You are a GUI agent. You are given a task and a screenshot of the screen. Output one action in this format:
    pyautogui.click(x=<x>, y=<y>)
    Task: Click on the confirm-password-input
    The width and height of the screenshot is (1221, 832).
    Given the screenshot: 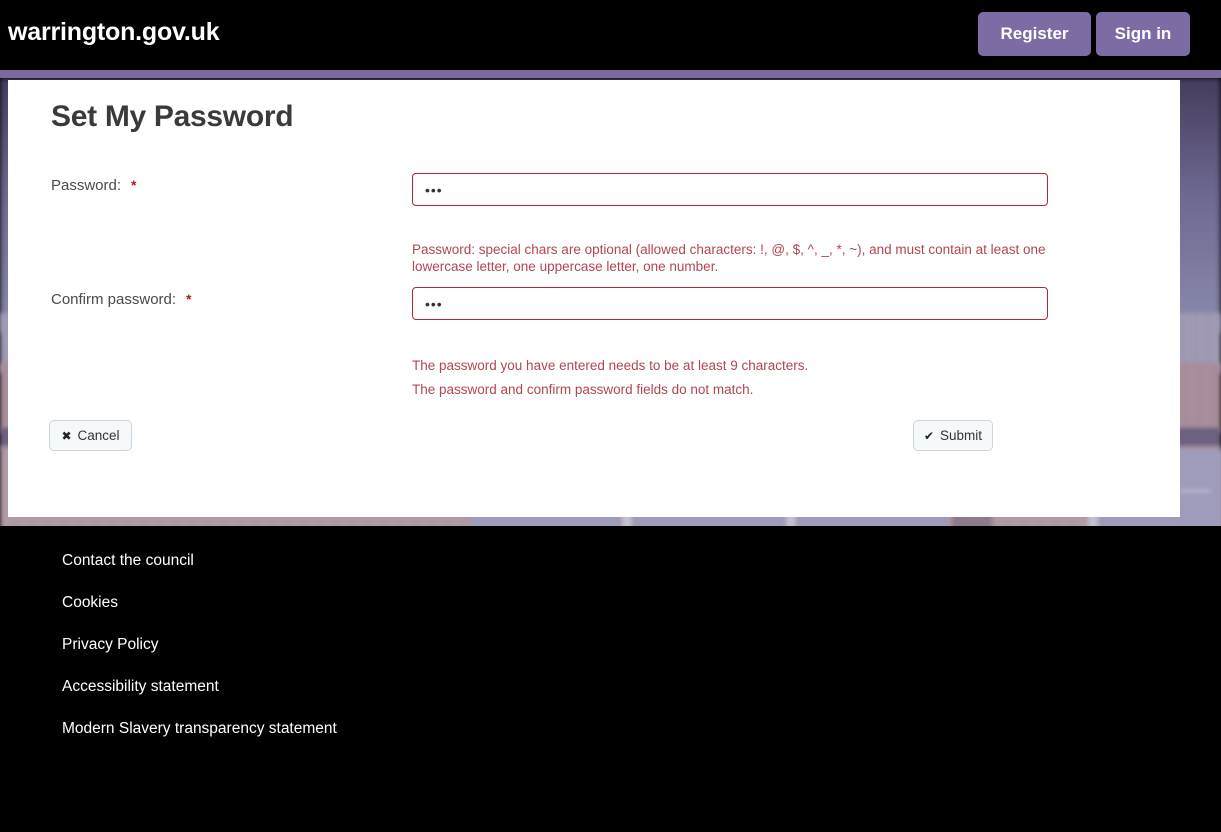 What is the action you would take?
    pyautogui.click(x=730, y=303)
    